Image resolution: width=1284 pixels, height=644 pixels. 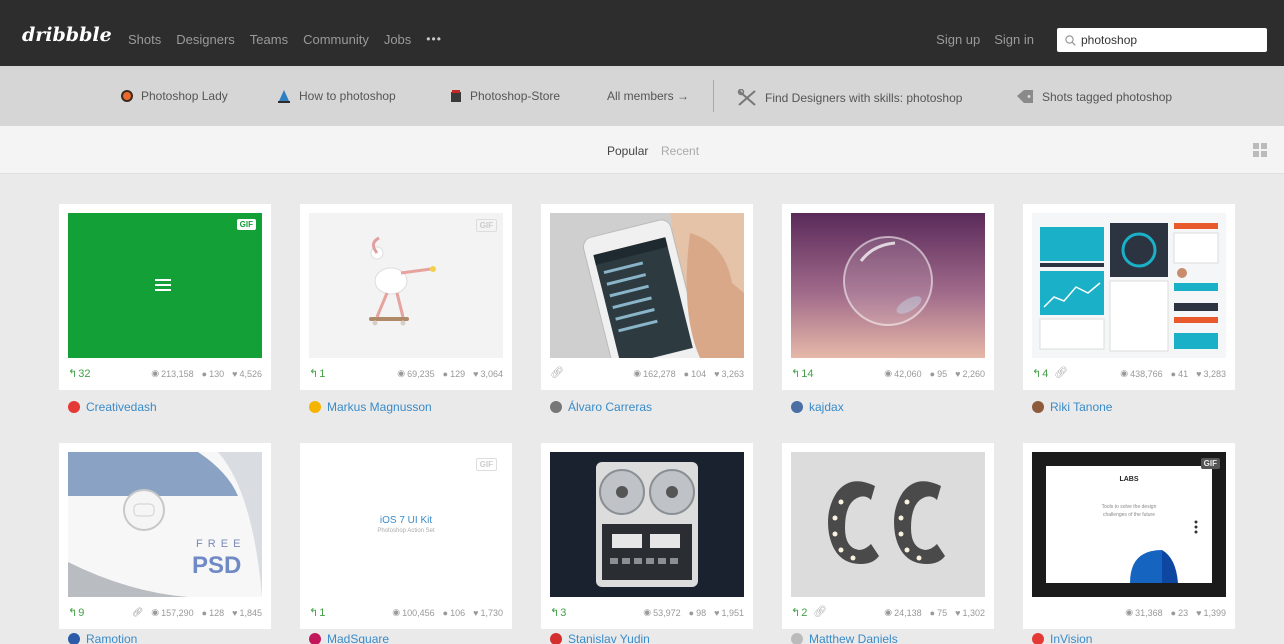 What do you see at coordinates (336, 39) in the screenshot?
I see `nav-community: Community` at bounding box center [336, 39].